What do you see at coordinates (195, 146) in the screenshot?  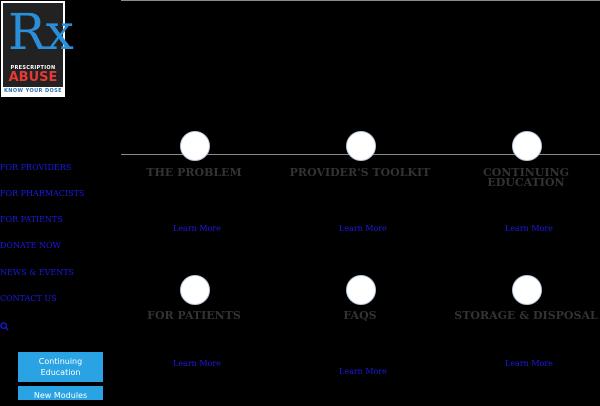 I see `card-icon-the-problem` at bounding box center [195, 146].